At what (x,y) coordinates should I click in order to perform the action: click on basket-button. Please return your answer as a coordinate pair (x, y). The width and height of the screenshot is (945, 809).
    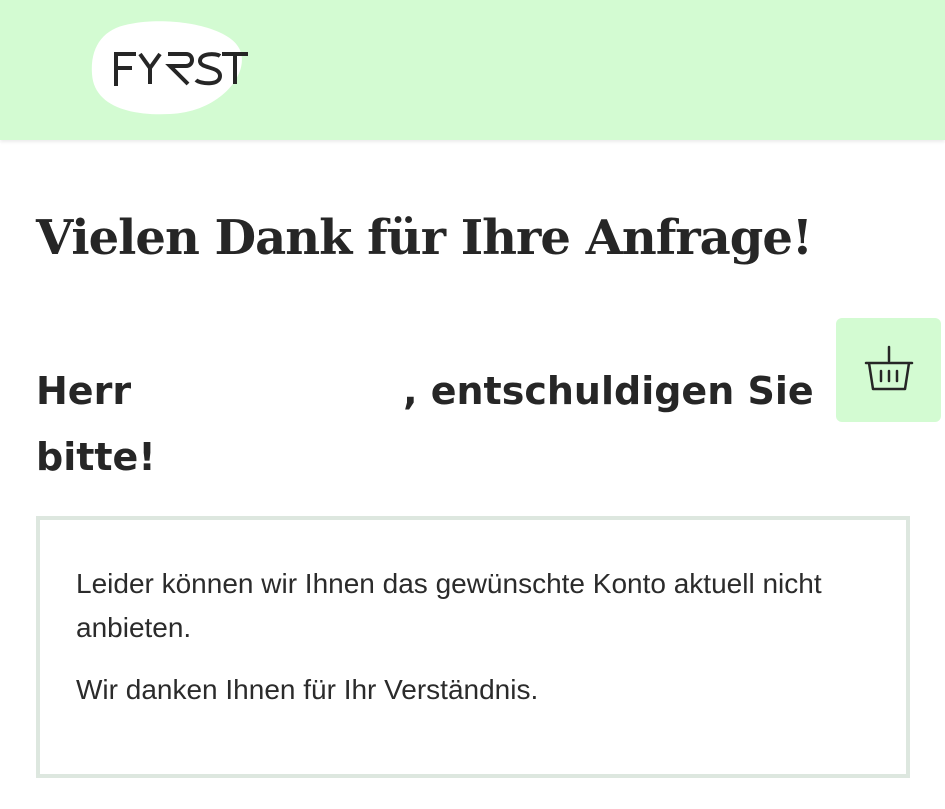
    Looking at the image, I should click on (888, 370).